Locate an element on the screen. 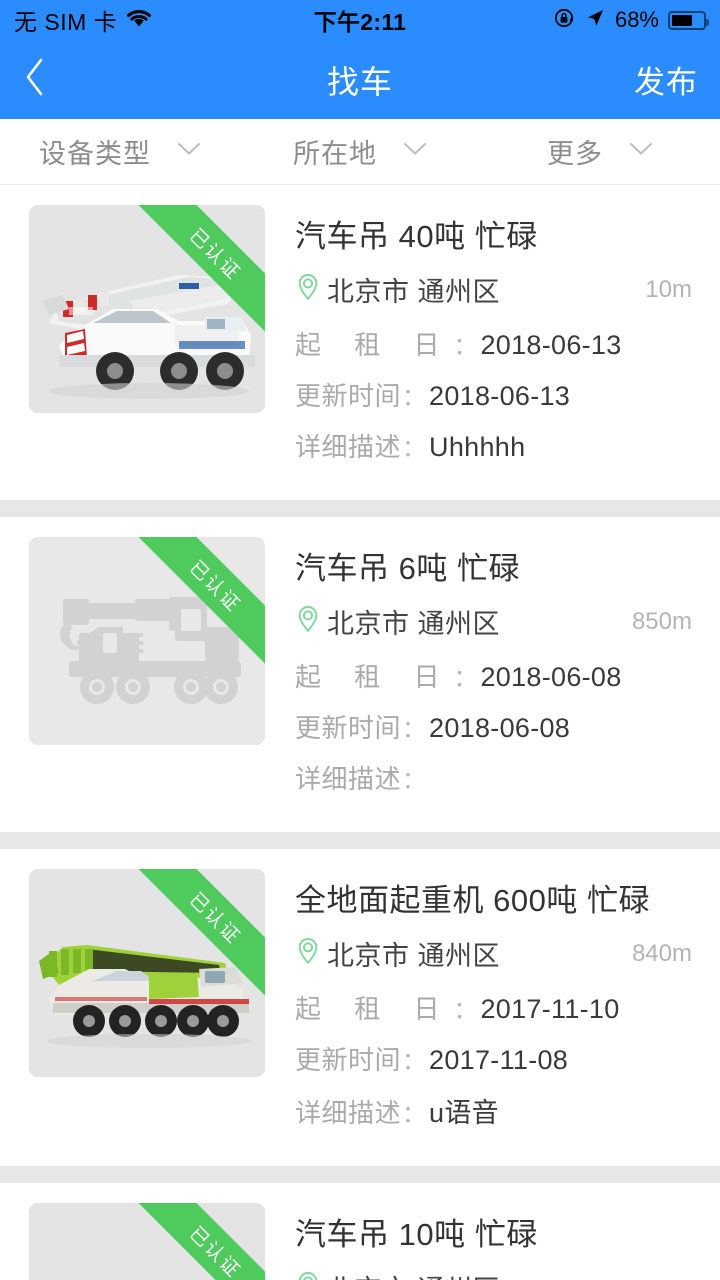  listing-start-date: 2018-06-13 is located at coordinates (551, 345).